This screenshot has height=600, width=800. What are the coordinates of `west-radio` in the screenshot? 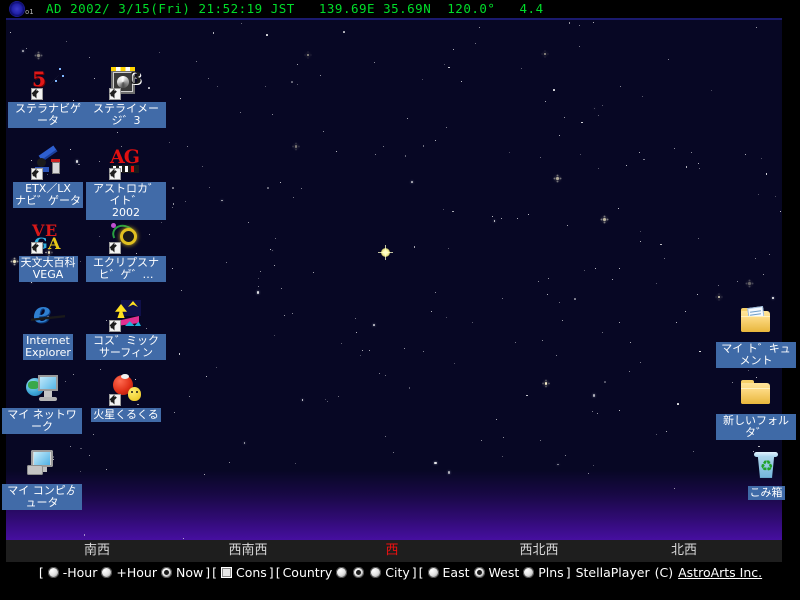 It's located at (479, 572).